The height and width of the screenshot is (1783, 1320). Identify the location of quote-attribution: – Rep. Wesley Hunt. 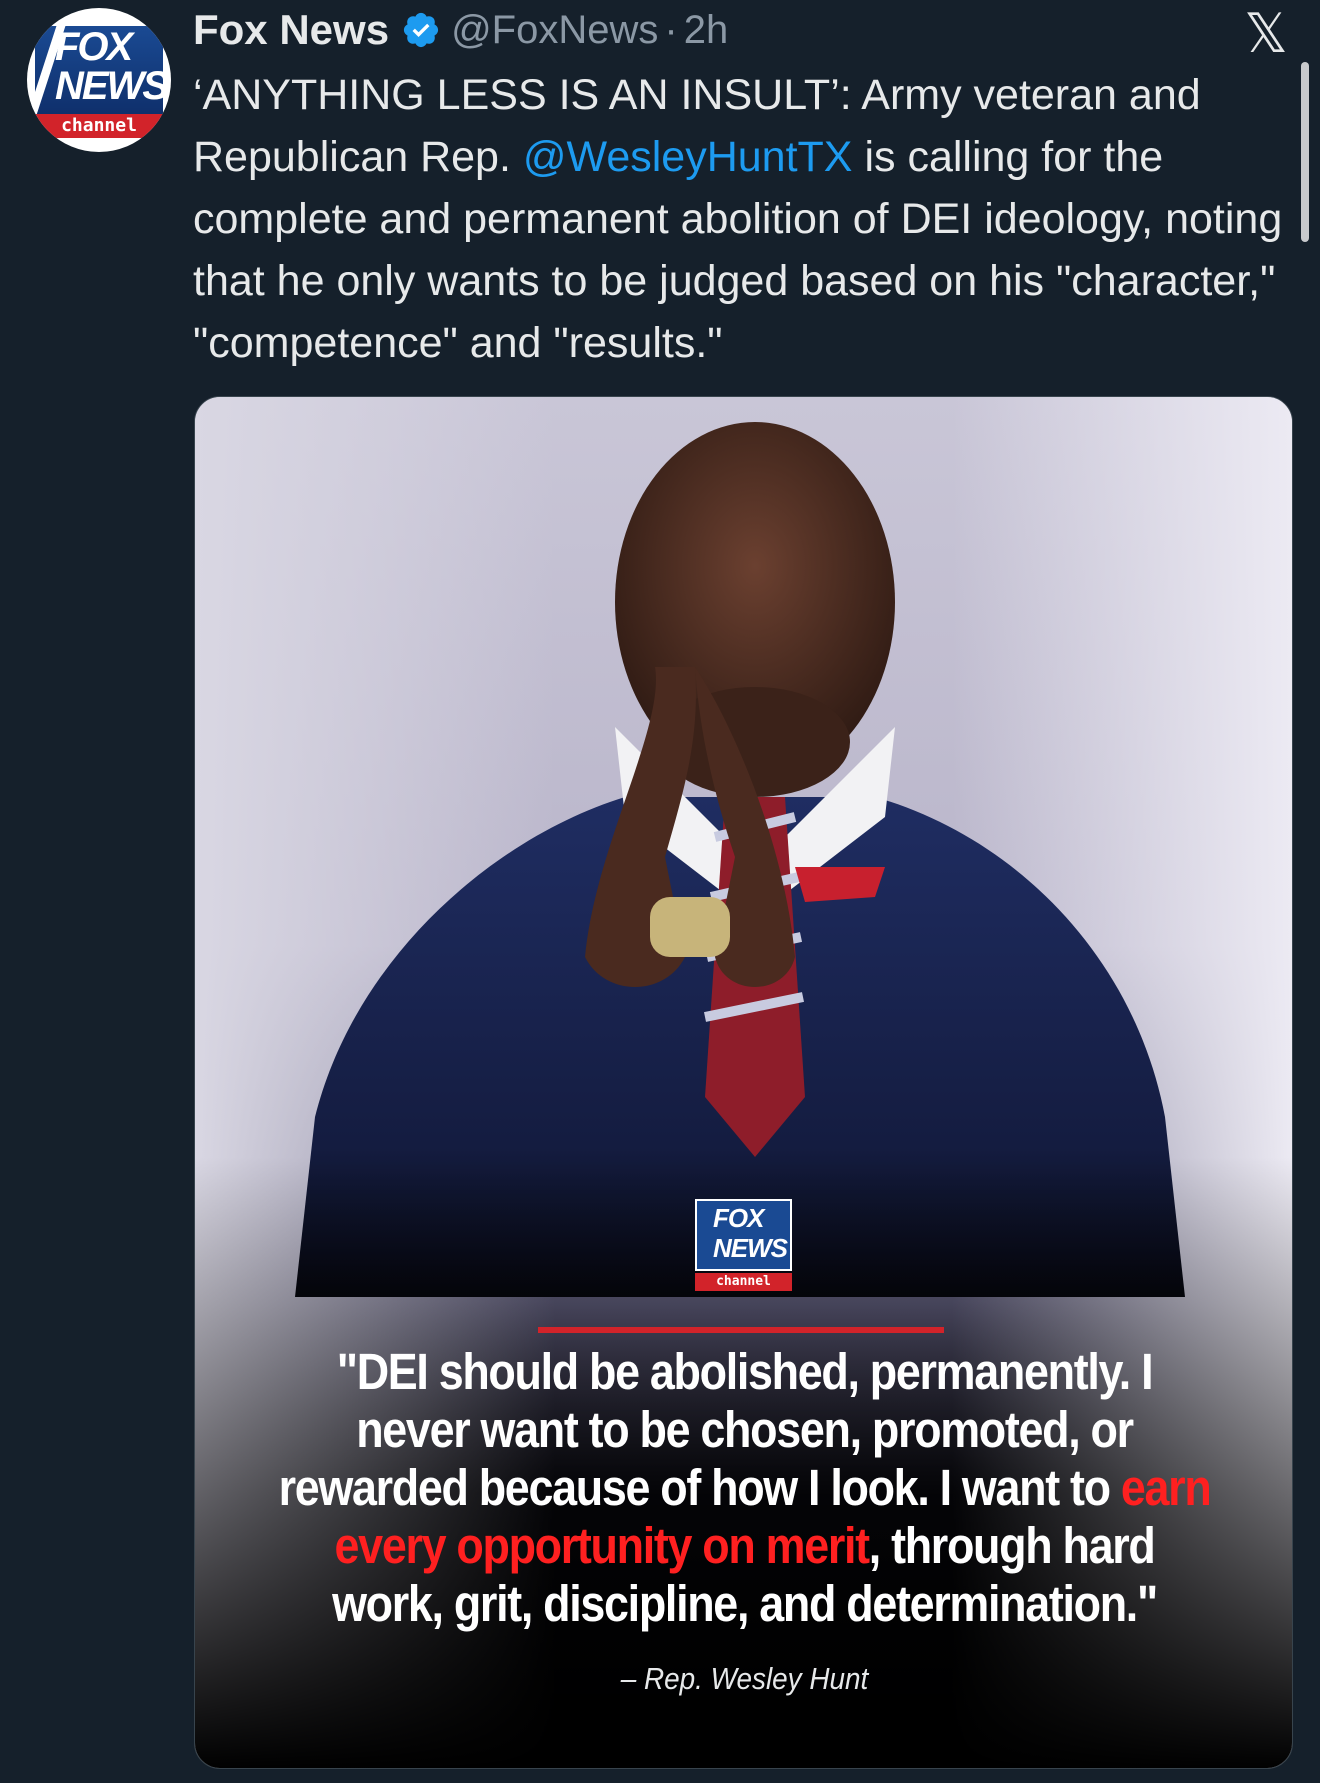
(744, 1678).